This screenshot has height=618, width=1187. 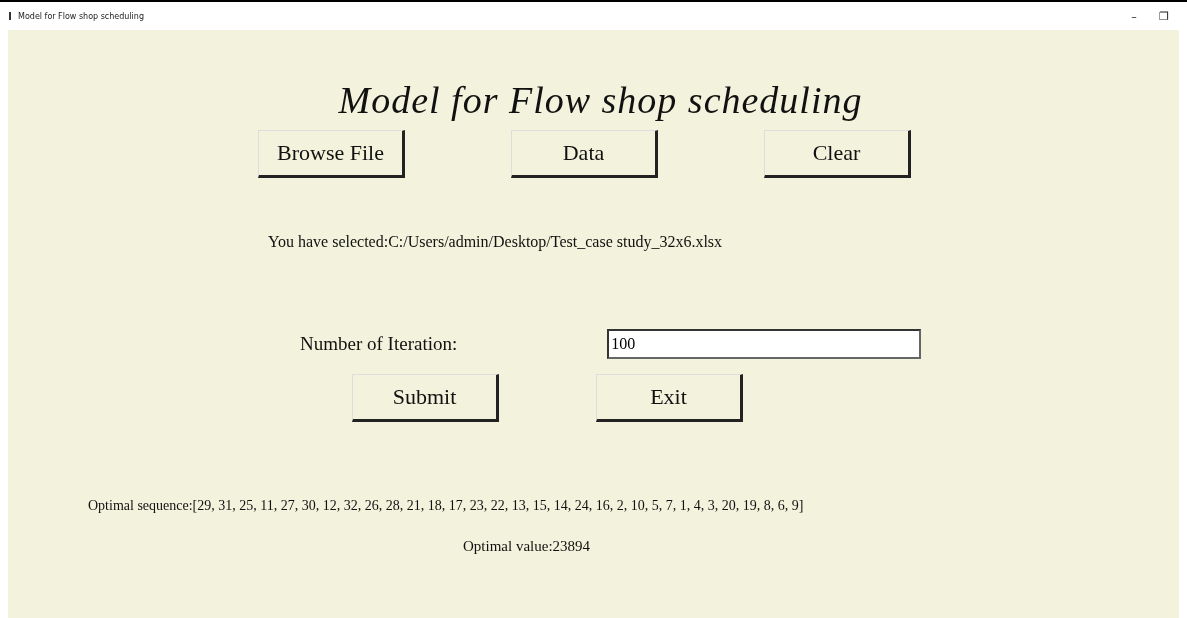 What do you see at coordinates (495, 242) in the screenshot?
I see `selected-file-text: You have selected:C:/Users/admin/Desktop/Test_case study_32x6.xlsx` at bounding box center [495, 242].